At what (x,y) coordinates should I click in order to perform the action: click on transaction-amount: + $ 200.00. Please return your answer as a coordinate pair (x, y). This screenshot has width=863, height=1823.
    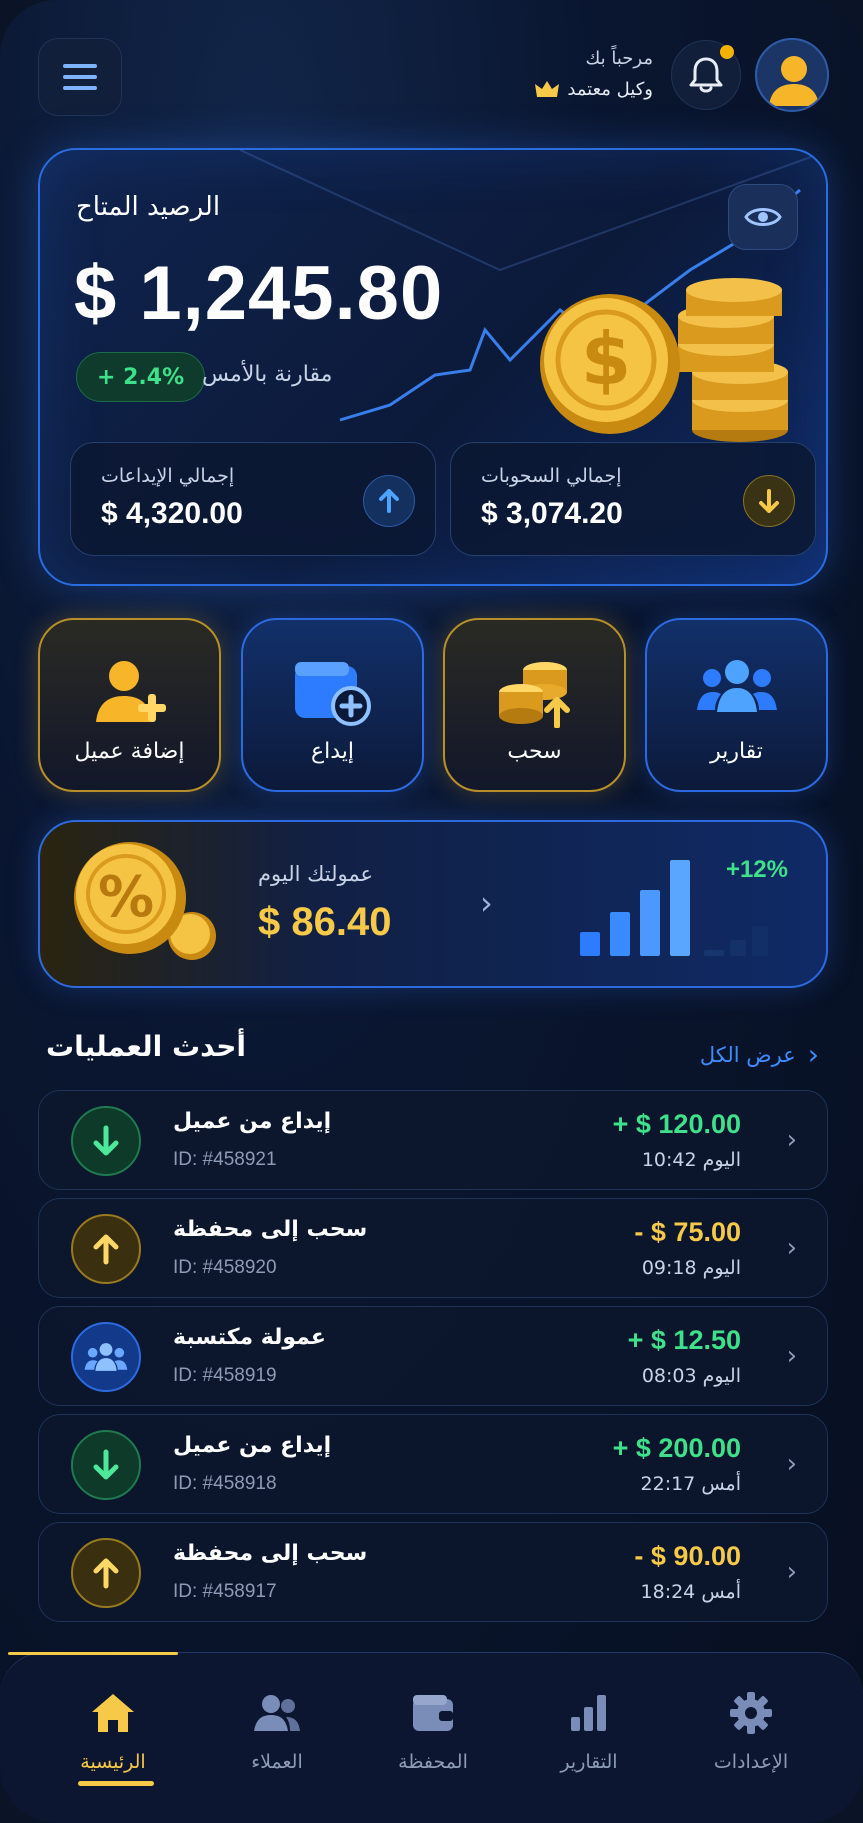
    Looking at the image, I should click on (676, 1448).